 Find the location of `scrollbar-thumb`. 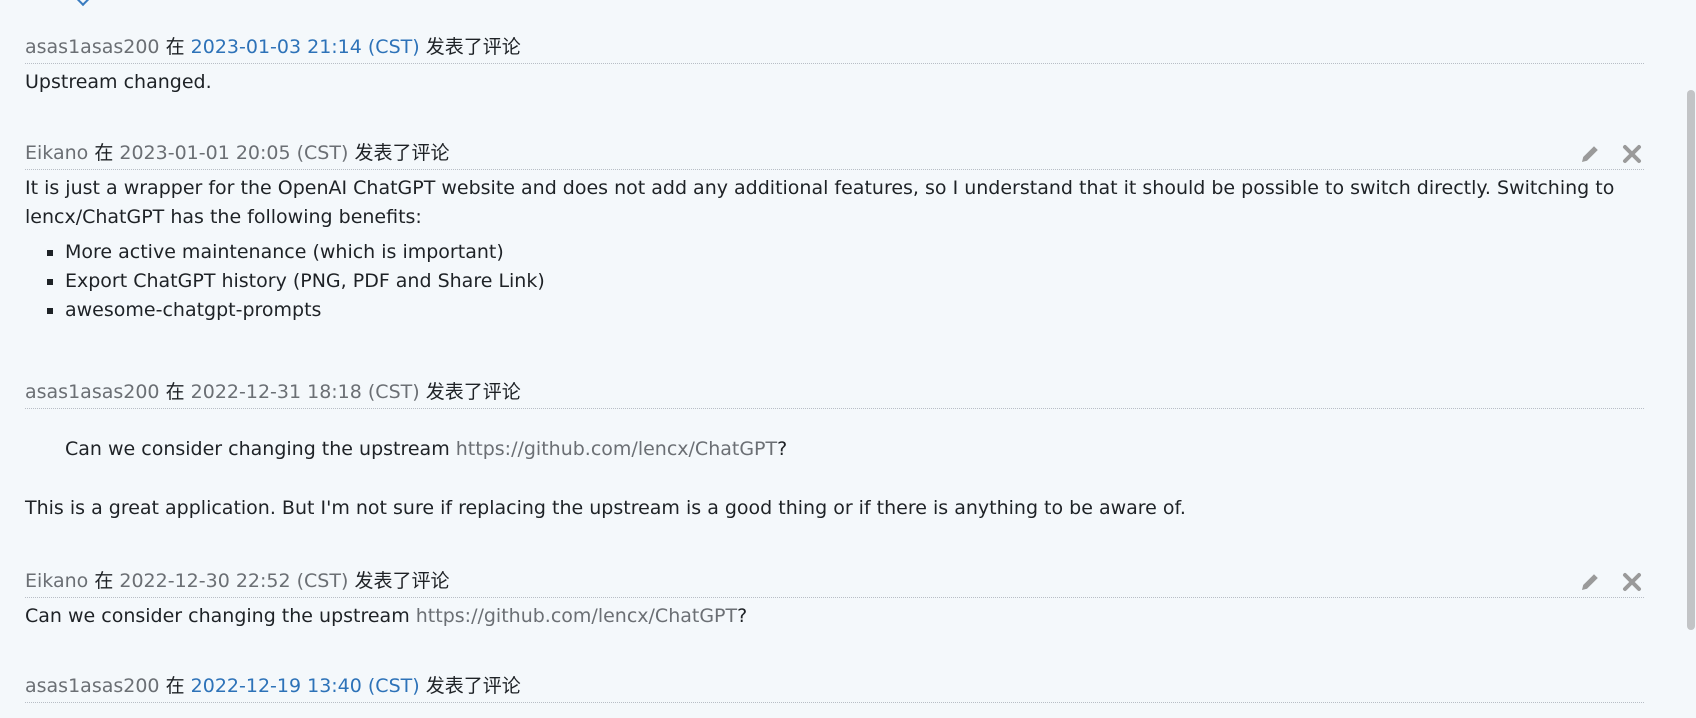

scrollbar-thumb is located at coordinates (1691, 360).